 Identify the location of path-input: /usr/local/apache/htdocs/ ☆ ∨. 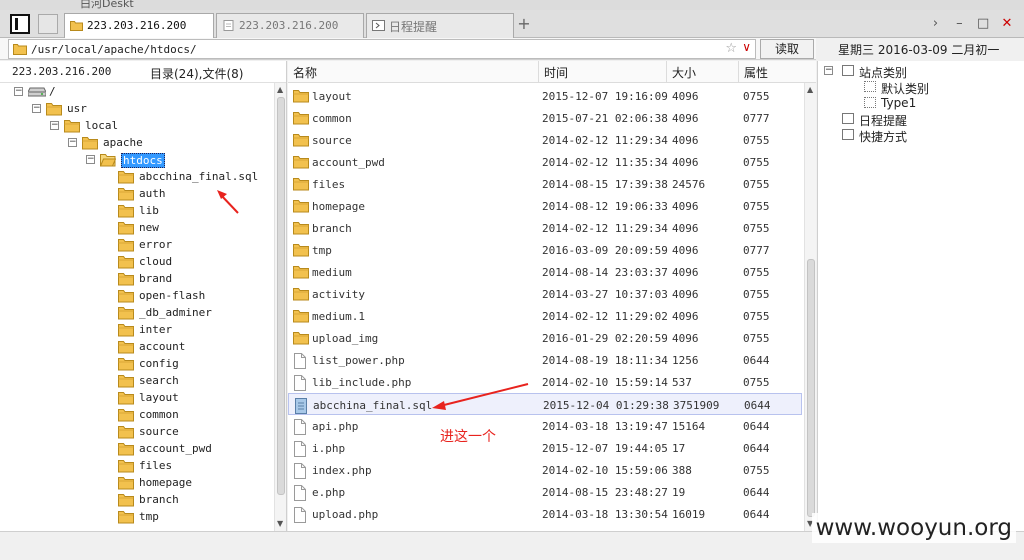
(382, 49).